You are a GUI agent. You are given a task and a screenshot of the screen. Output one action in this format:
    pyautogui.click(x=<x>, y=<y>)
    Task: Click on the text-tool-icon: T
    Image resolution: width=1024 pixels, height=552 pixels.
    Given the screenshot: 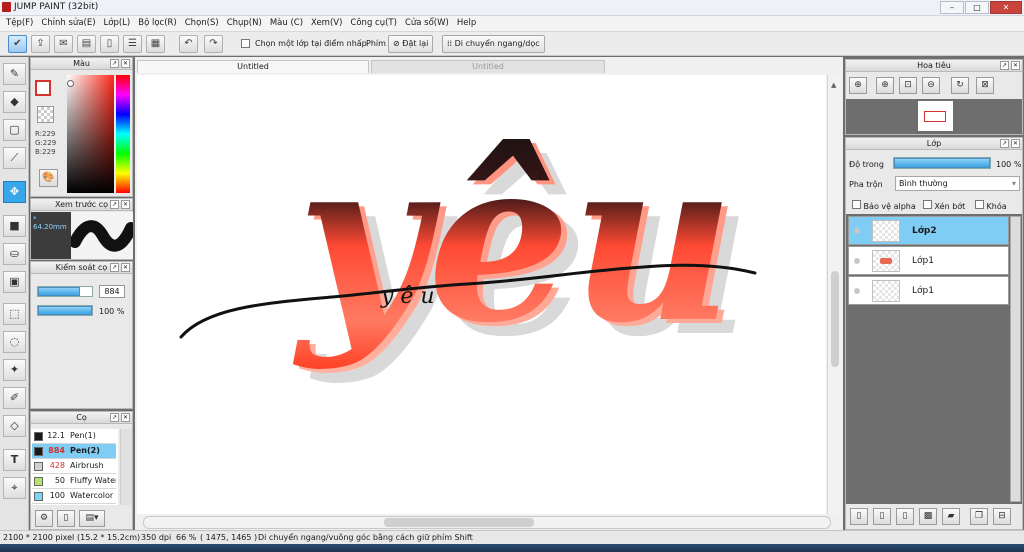 What is the action you would take?
    pyautogui.click(x=14, y=460)
    